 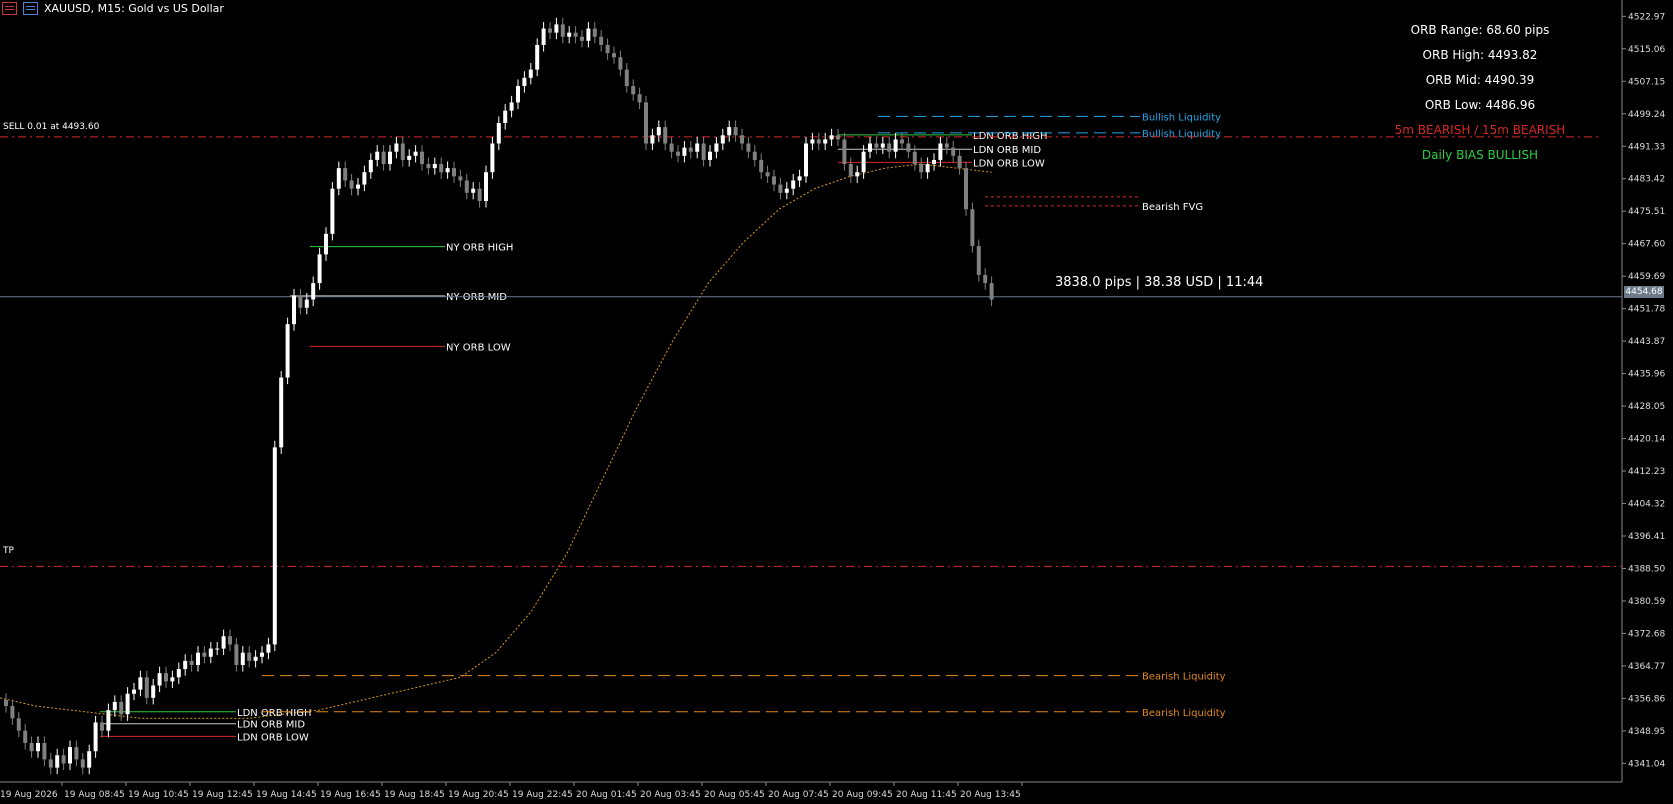 What do you see at coordinates (1646, 277) in the screenshot?
I see `price-tick-label: 4459.69` at bounding box center [1646, 277].